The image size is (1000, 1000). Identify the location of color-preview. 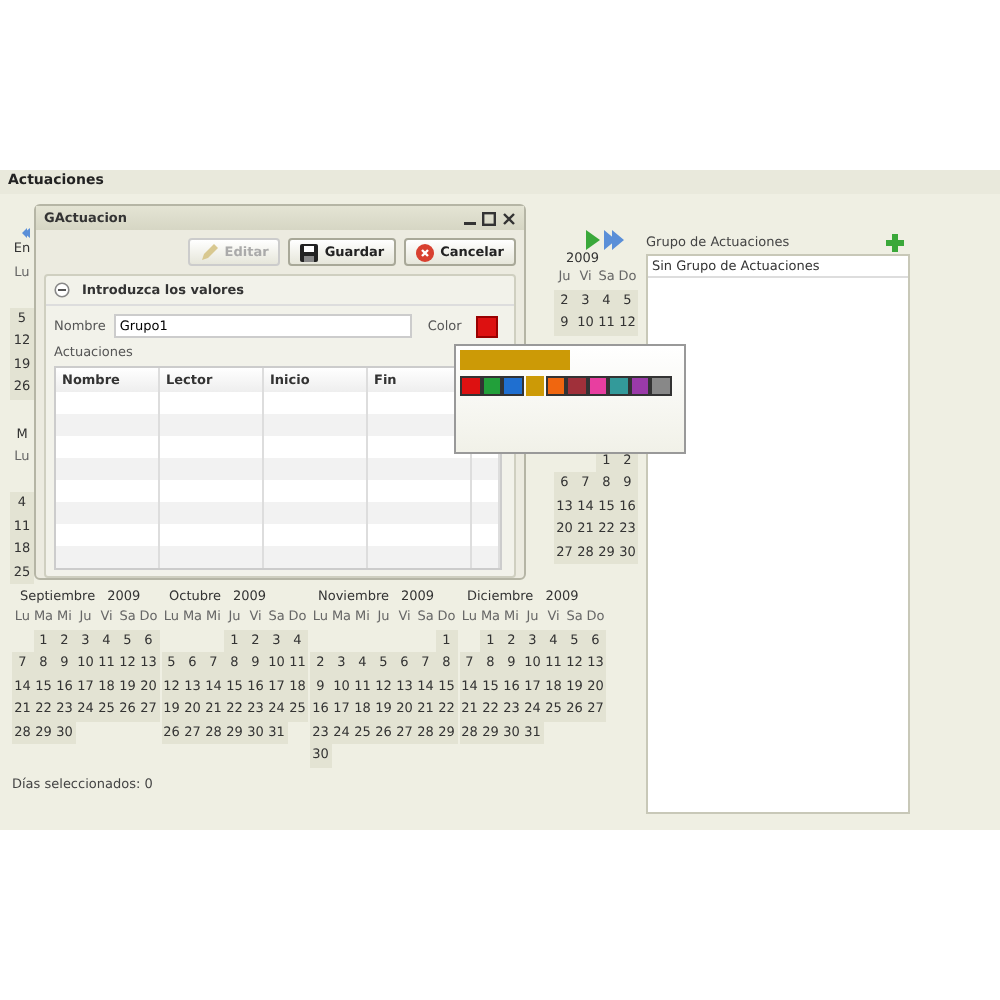
(515, 360).